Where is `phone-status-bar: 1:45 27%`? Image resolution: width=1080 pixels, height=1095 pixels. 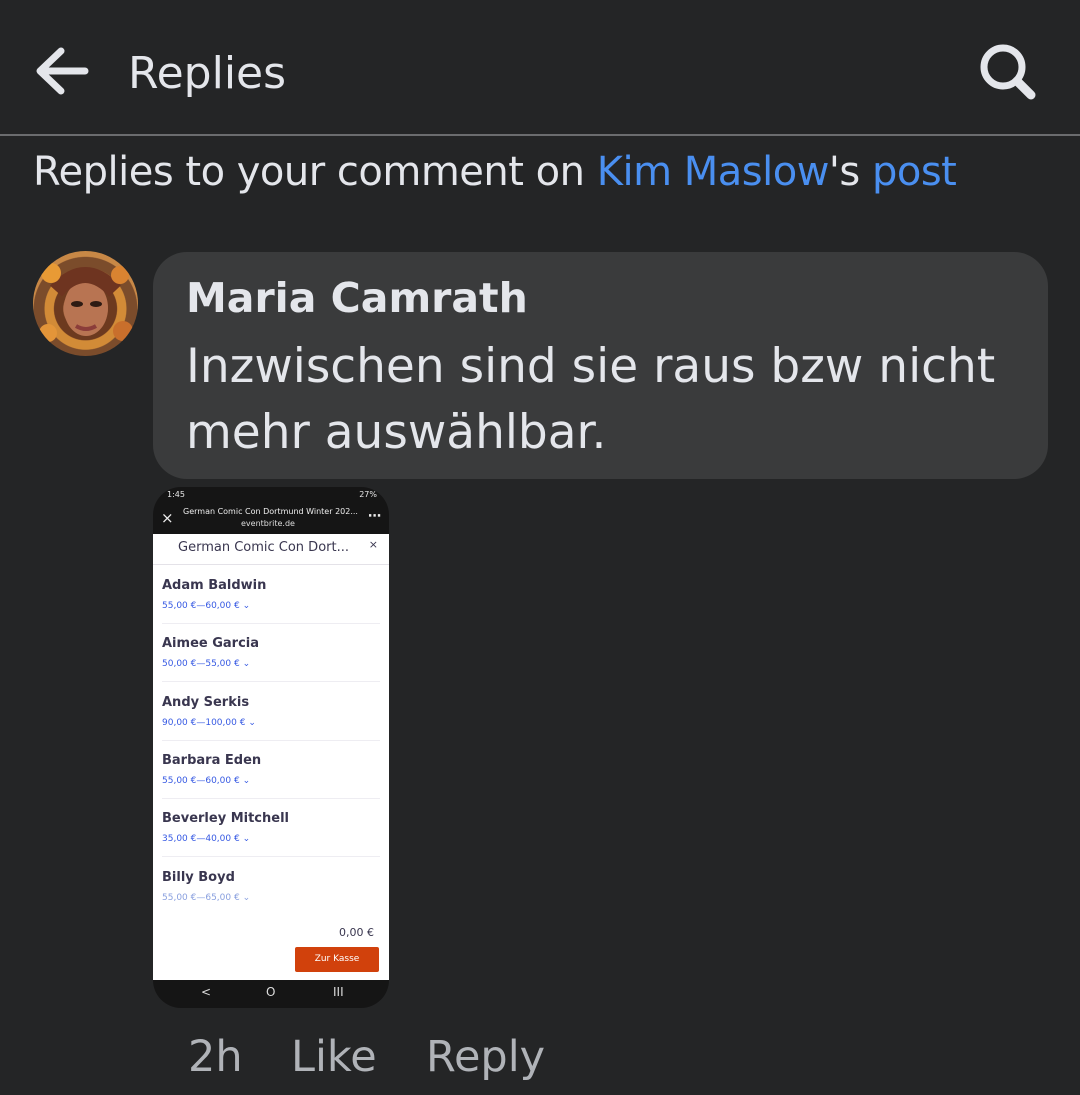 phone-status-bar: 1:45 27% is located at coordinates (272, 497).